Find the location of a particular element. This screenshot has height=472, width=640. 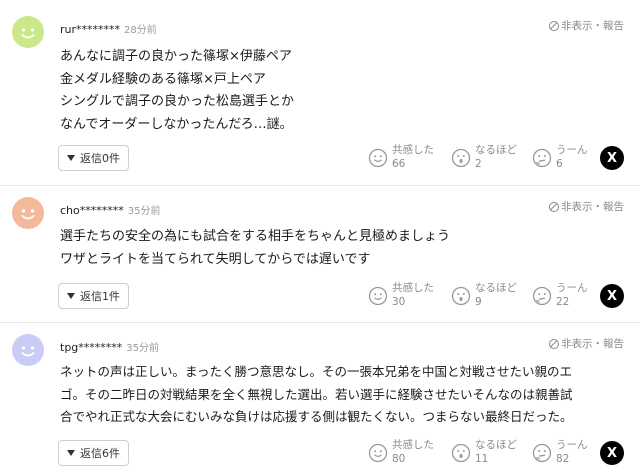

hmm-count: 22 is located at coordinates (563, 302).